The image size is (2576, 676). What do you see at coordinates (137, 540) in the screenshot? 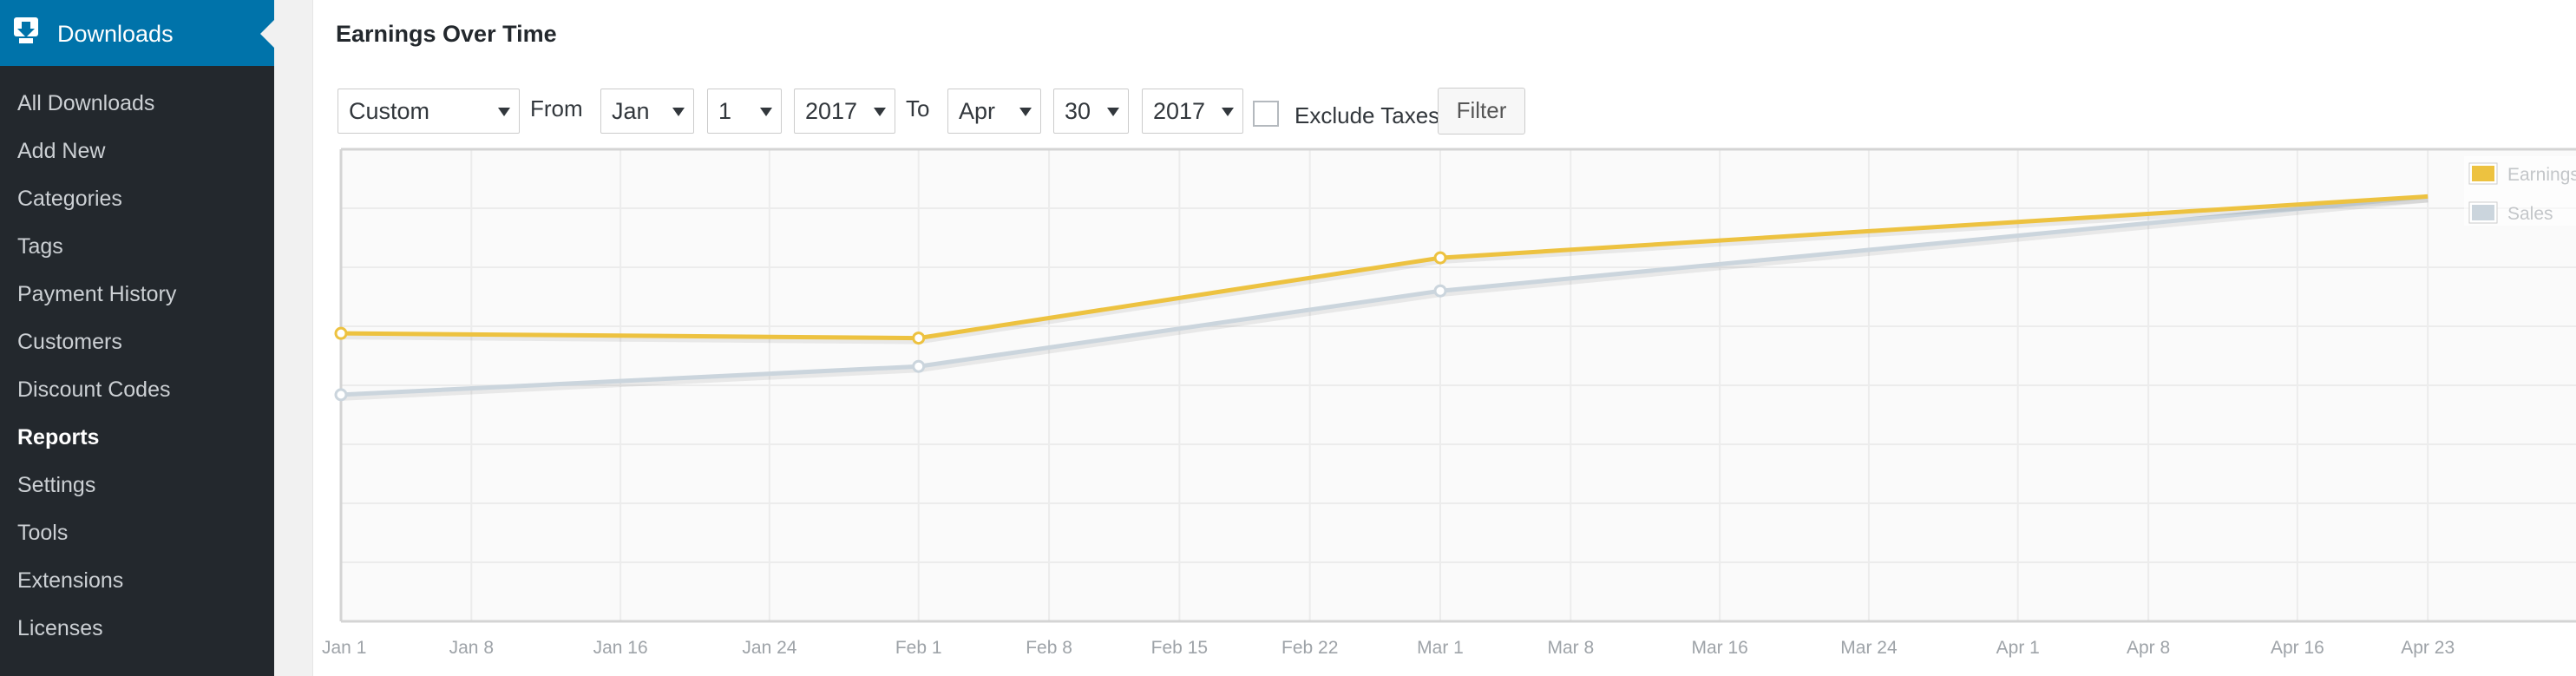
I see `sidebar-item-tools: Tools` at bounding box center [137, 540].